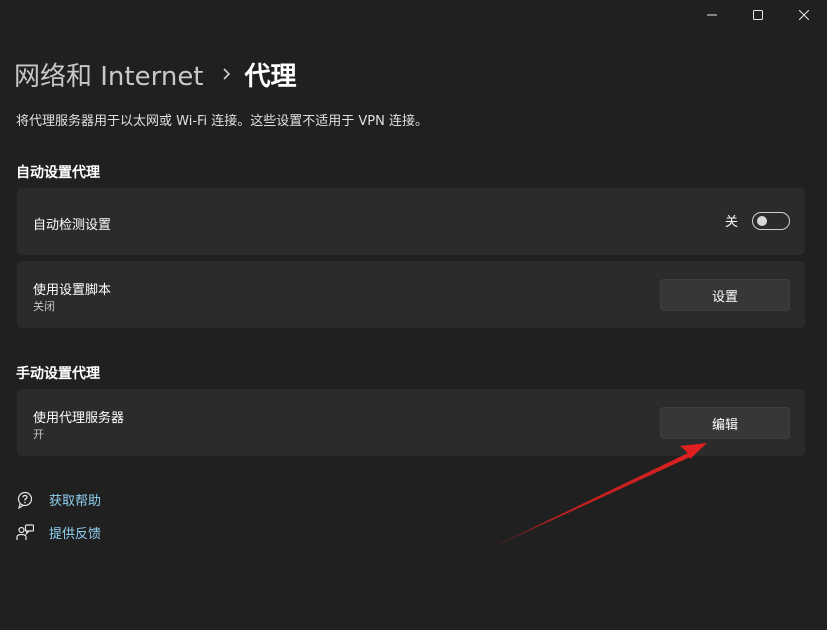 This screenshot has height=630, width=827. I want to click on feedback-link: 提供反馈, so click(75, 532).